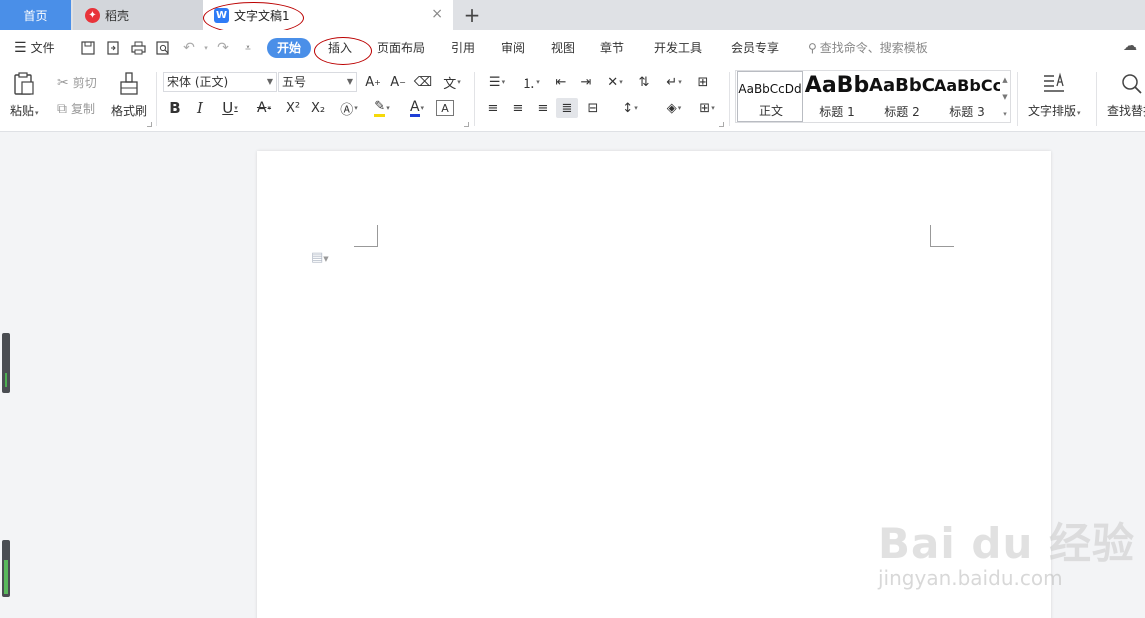 Image resolution: width=1145 pixels, height=618 pixels. Describe the element at coordinates (1004, 80) in the screenshot. I see `chevron-up-icon: ▲` at that location.